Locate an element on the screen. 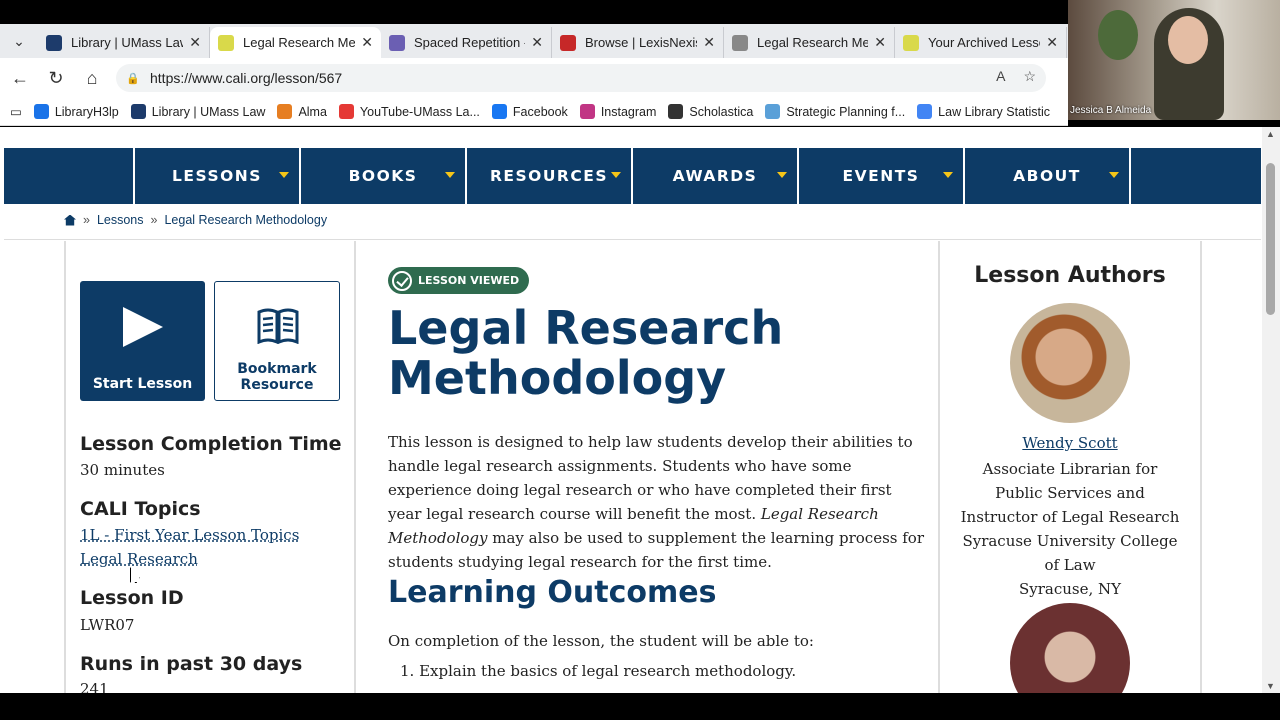  scroll-down-icon: ▼ is located at coordinates (1270, 686).